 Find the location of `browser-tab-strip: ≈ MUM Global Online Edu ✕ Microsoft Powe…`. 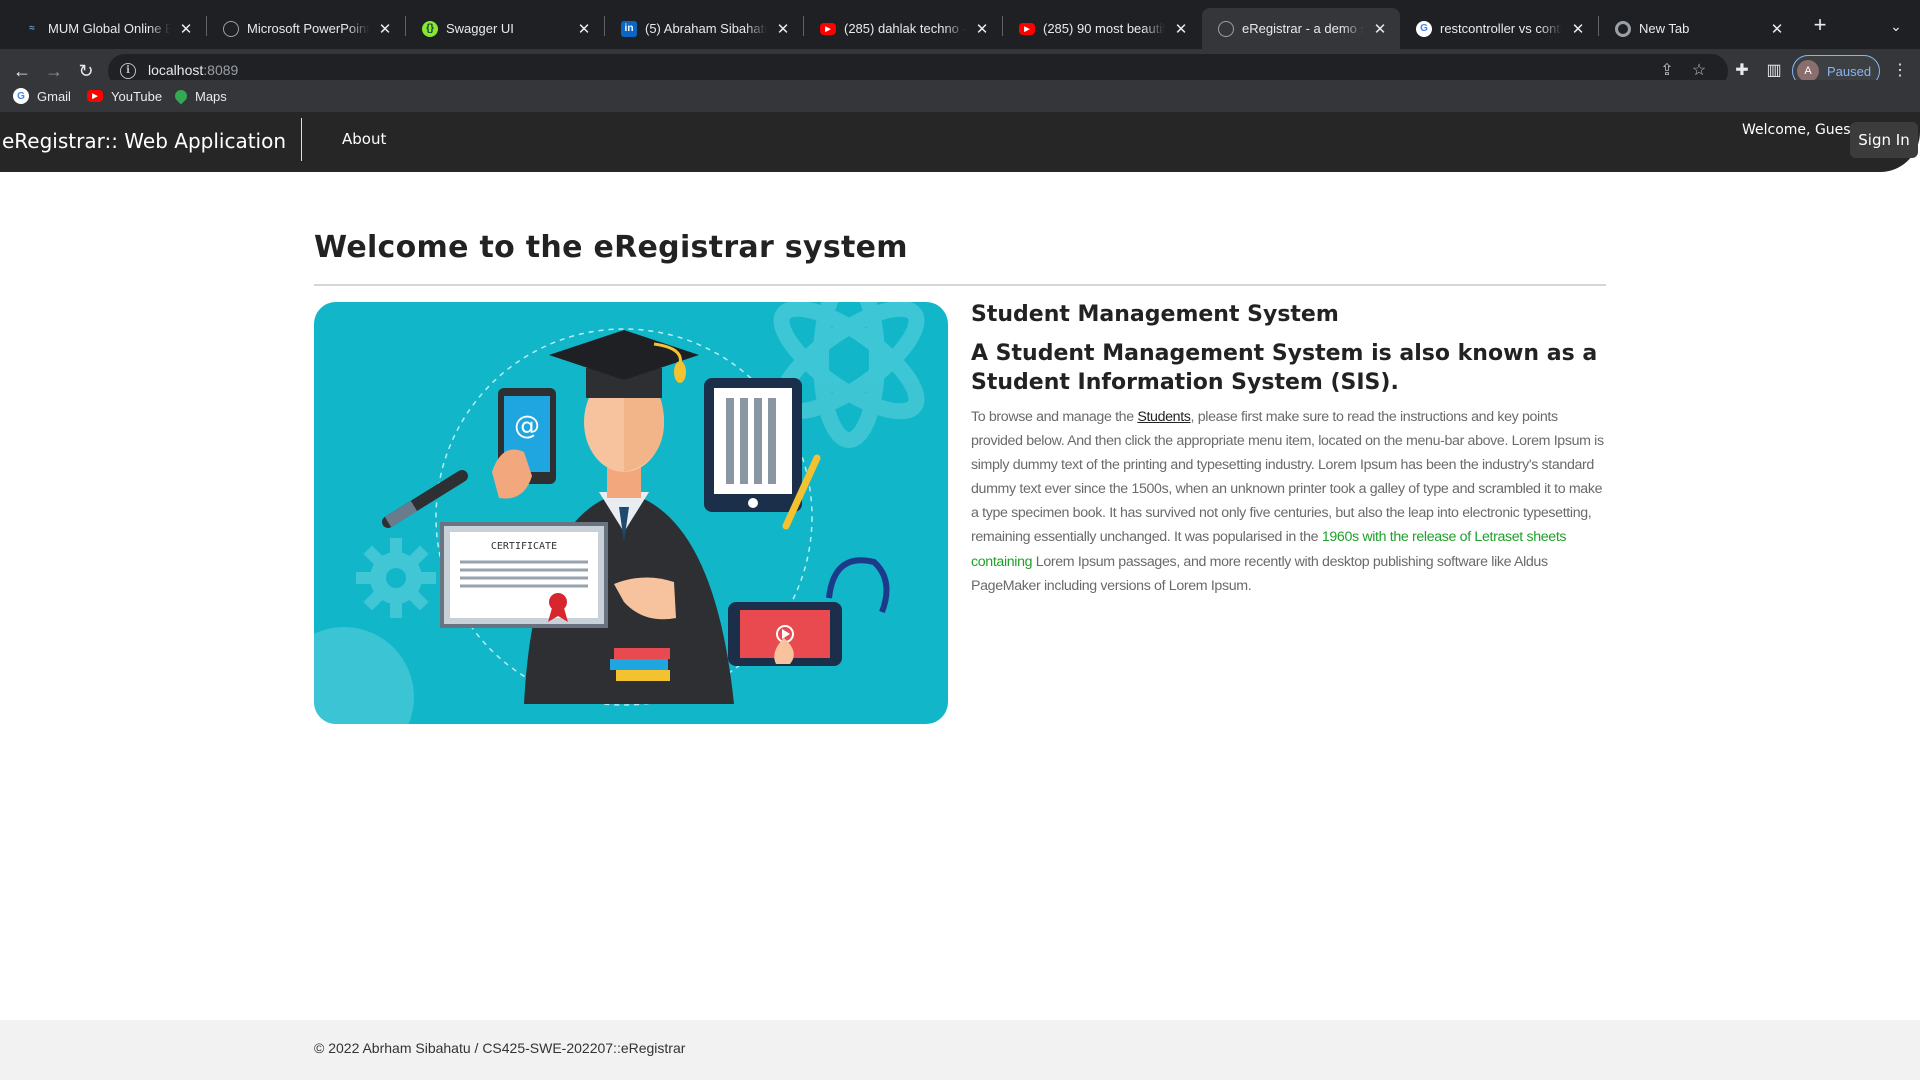

browser-tab-strip: ≈ MUM Global Online Edu ✕ Microsoft Powe… is located at coordinates (960, 24).